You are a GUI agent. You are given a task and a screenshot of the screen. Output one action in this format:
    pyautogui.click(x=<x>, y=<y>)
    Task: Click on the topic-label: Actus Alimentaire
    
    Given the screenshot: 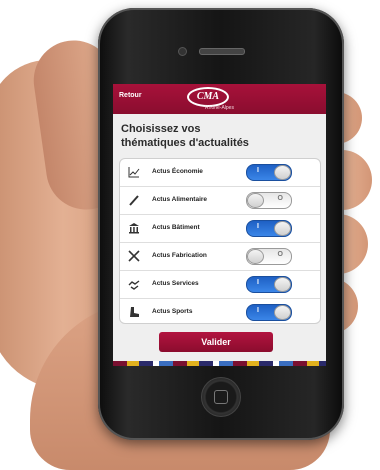 What is the action you would take?
    pyautogui.click(x=180, y=199)
    